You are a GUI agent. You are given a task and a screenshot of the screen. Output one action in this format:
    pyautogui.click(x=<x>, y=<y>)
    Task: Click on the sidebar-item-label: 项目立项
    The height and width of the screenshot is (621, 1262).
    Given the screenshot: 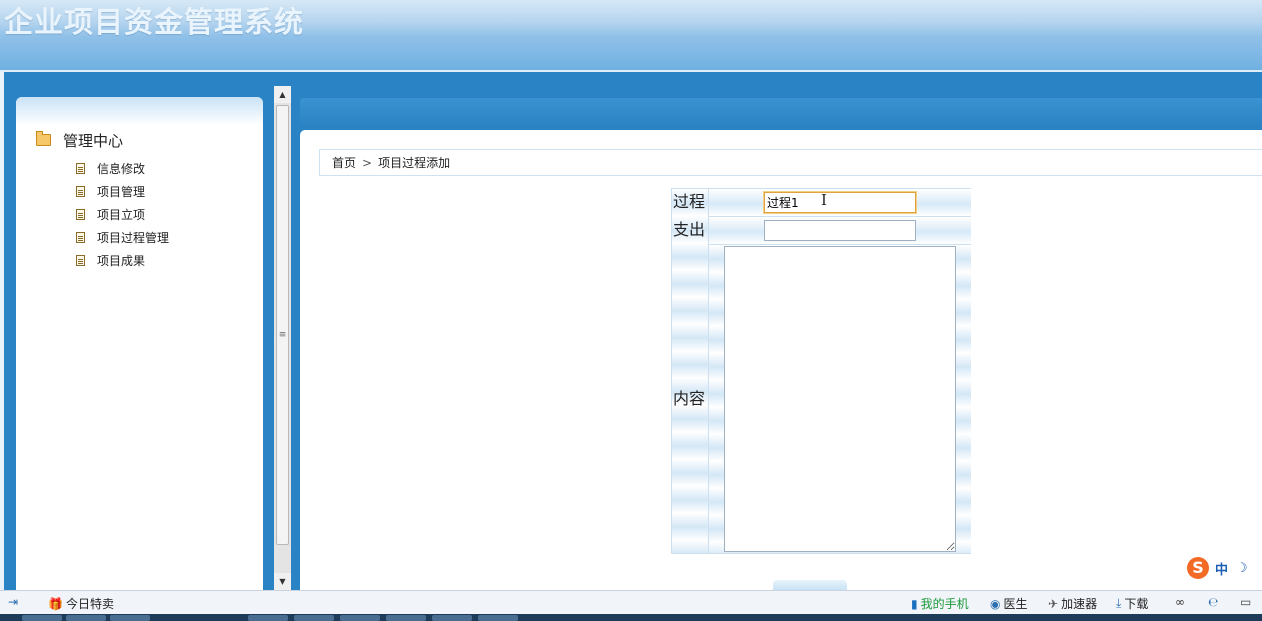 What is the action you would take?
    pyautogui.click(x=121, y=214)
    